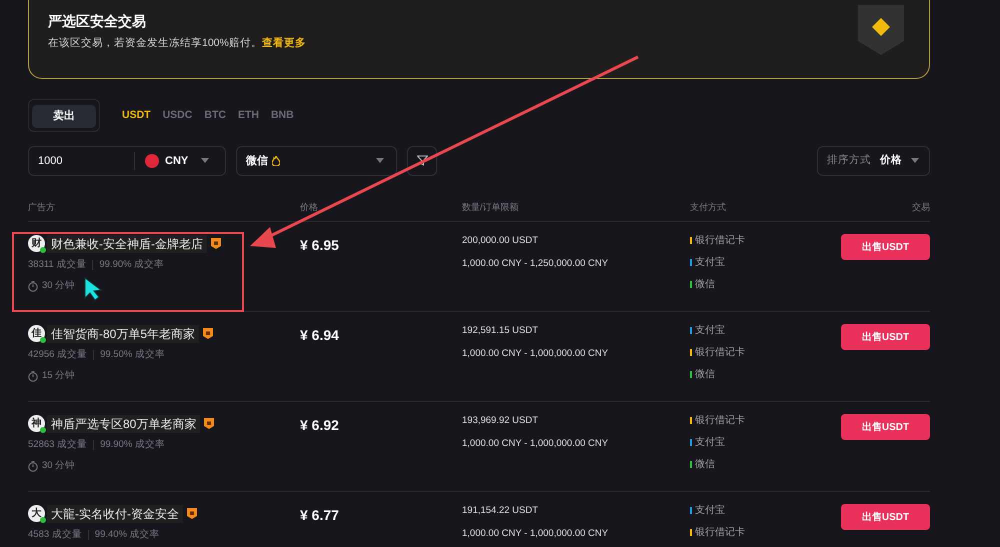  I want to click on avatar: 大, so click(36, 513).